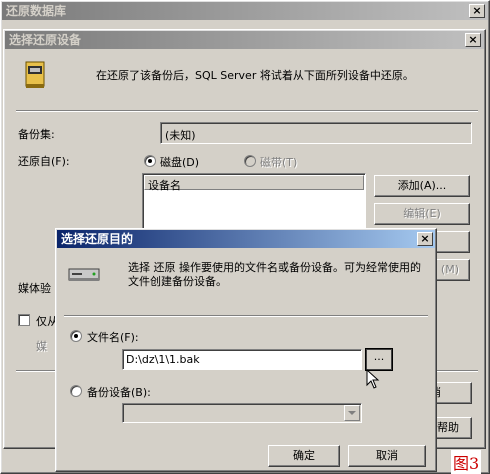  Describe the element at coordinates (97, 239) in the screenshot. I see `destination-dialog-title: 选择还原目的` at that location.